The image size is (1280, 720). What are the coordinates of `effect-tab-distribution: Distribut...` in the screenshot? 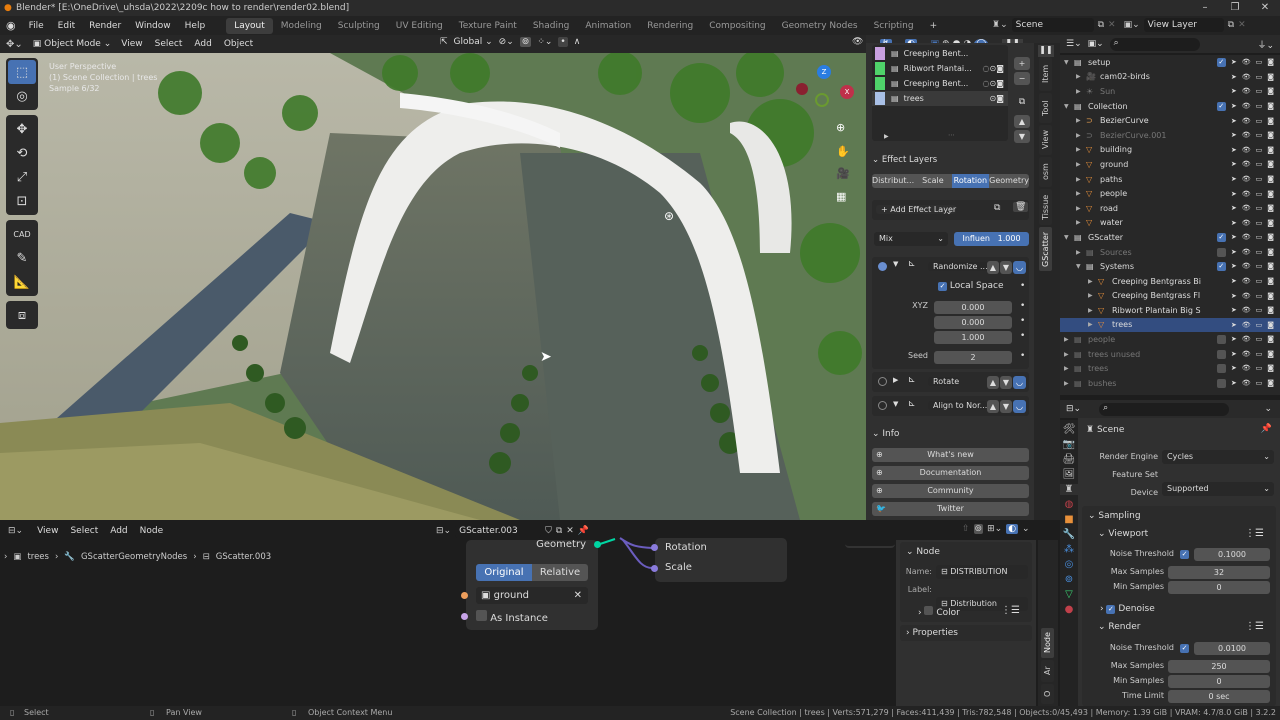 It's located at (893, 181).